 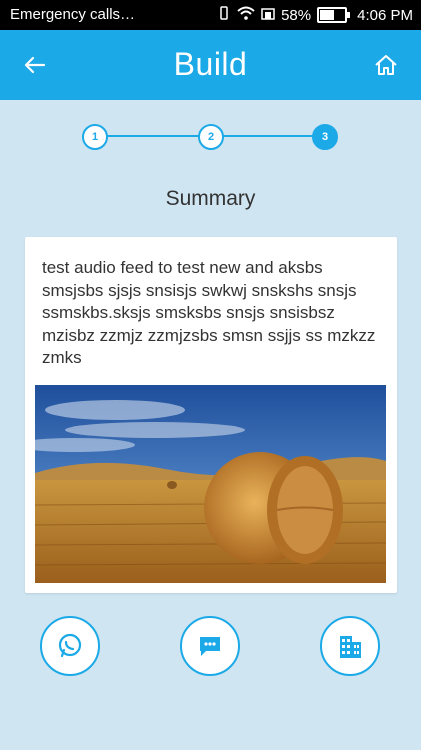 I want to click on app-bar: Build, so click(x=210, y=65).